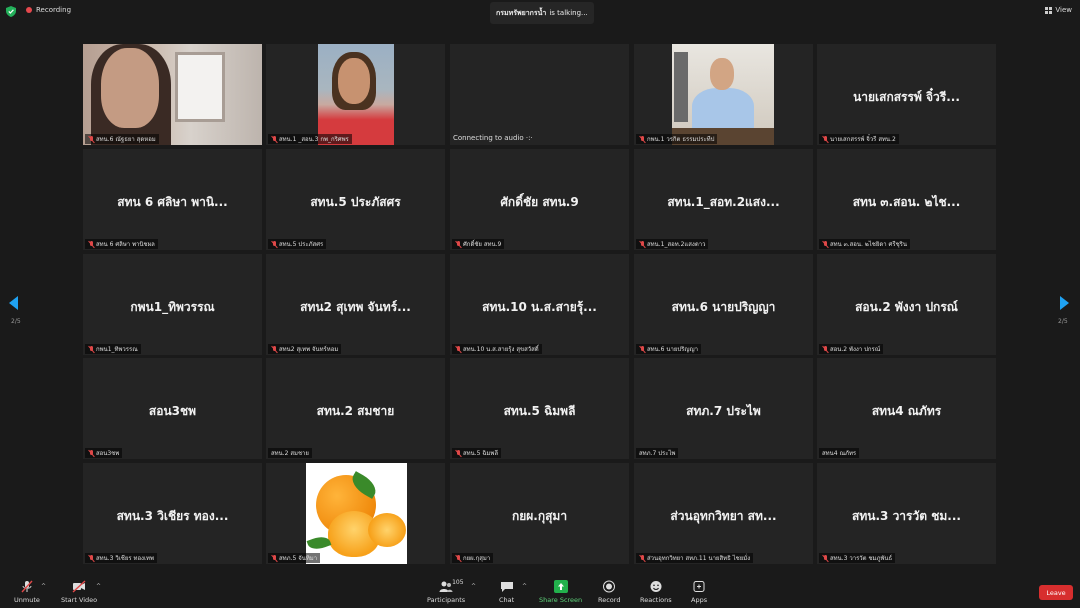  I want to click on participant-tile: สทน.2 สมชาย สทน.2 สมชาย, so click(355, 408).